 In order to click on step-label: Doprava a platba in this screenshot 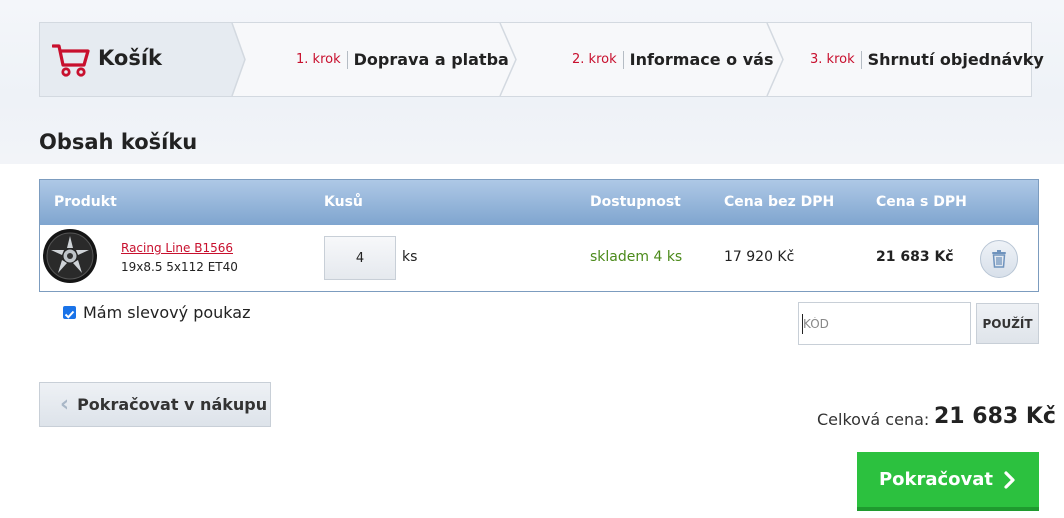, I will do `click(431, 59)`.